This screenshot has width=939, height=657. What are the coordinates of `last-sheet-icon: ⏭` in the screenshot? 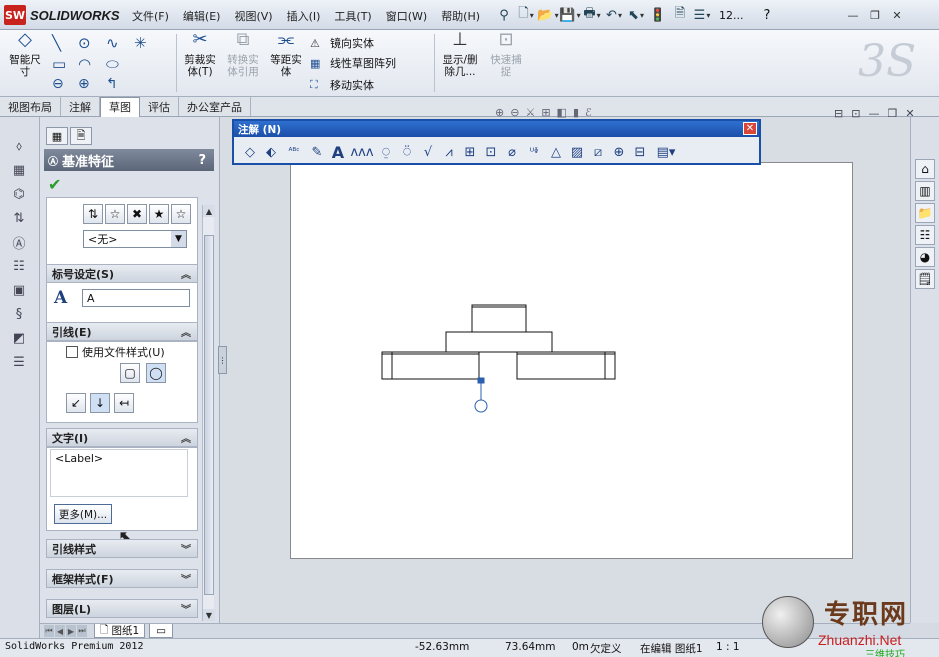 It's located at (82, 631).